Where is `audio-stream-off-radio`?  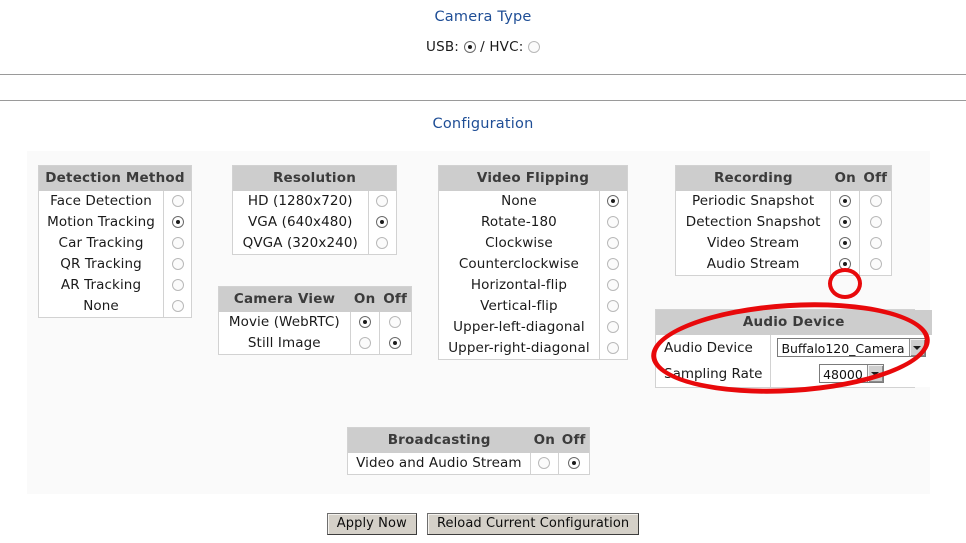 audio-stream-off-radio is located at coordinates (875, 264).